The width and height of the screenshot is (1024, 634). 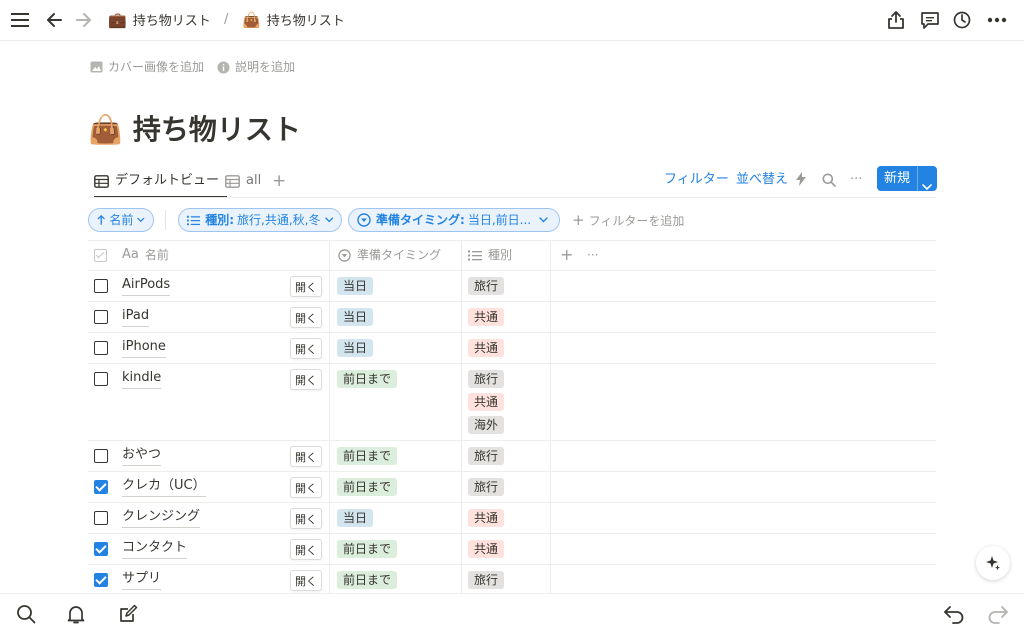 I want to click on breadcrumb-current: 👜 持ち物リスト, so click(x=293, y=21).